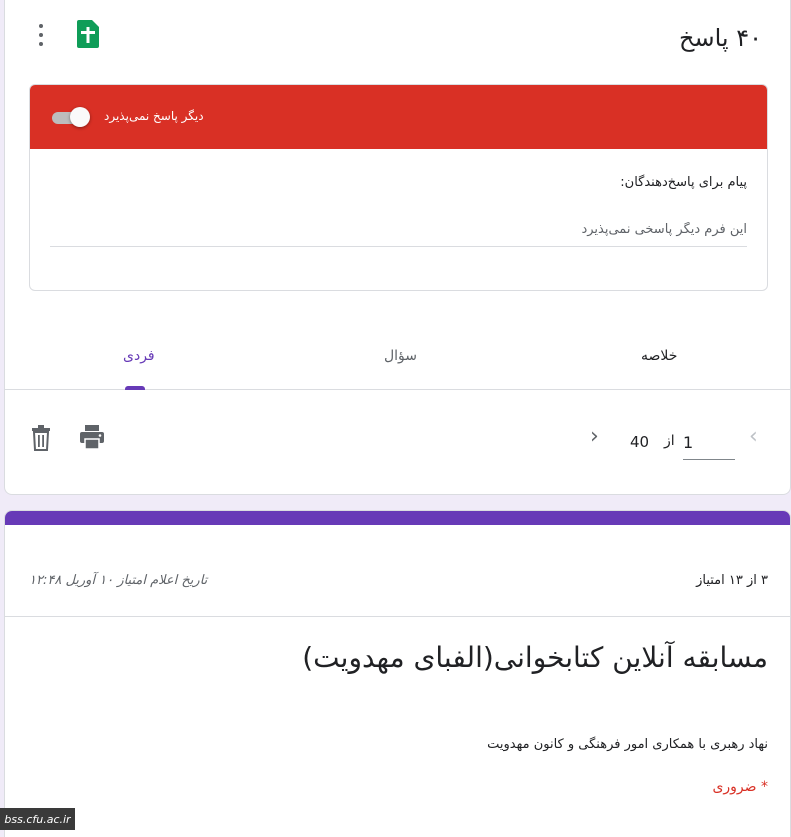 This screenshot has width=791, height=837. What do you see at coordinates (139, 356) in the screenshot?
I see `tab-individual: فردی` at bounding box center [139, 356].